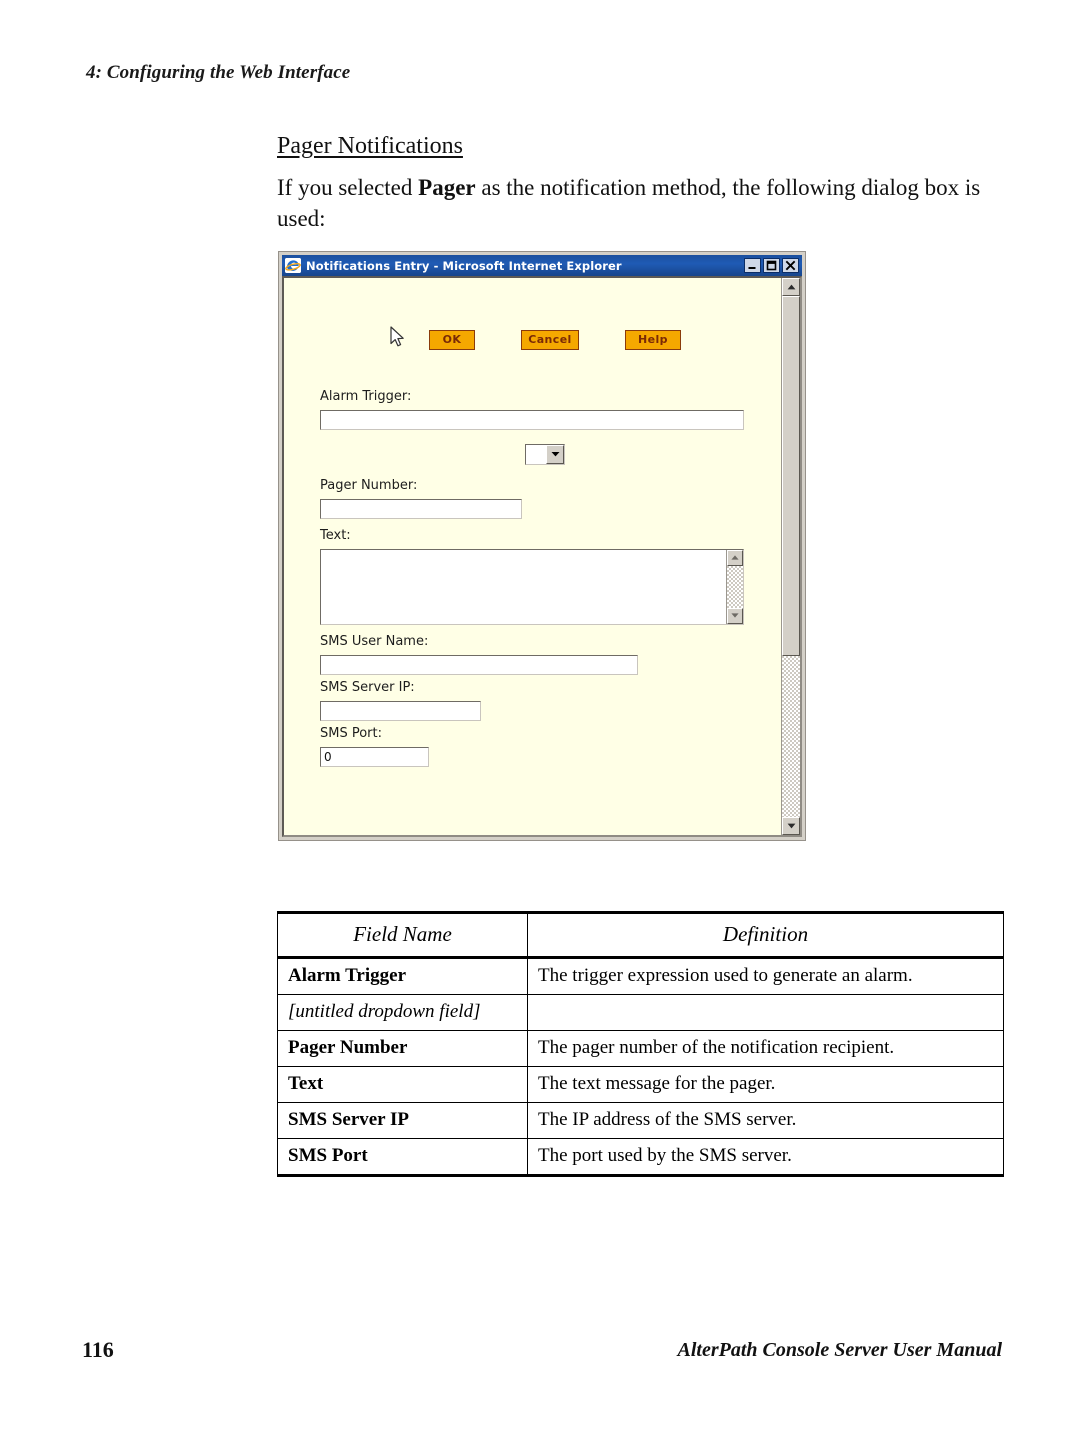  What do you see at coordinates (752, 265) in the screenshot?
I see `minimize-icon` at bounding box center [752, 265].